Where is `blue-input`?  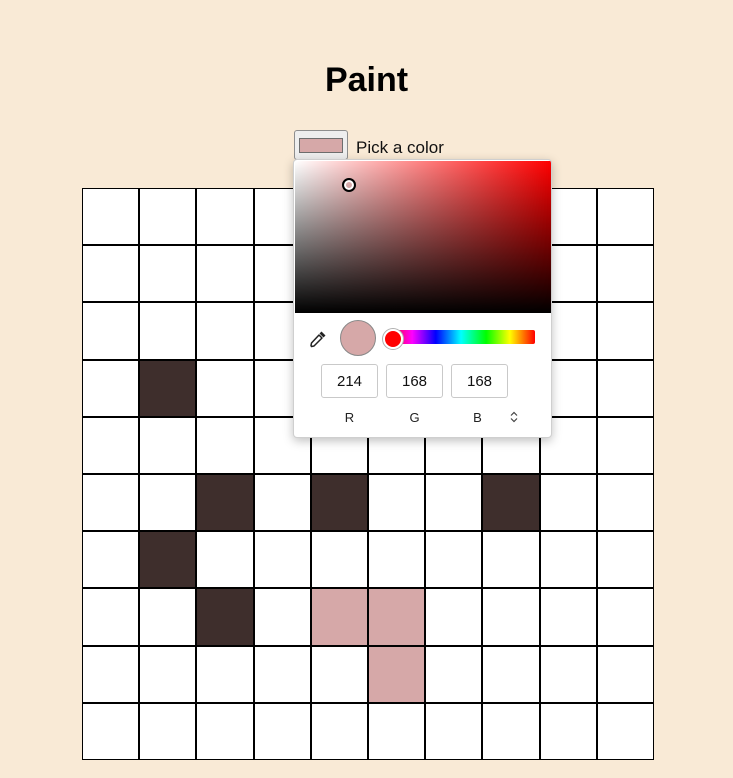
blue-input is located at coordinates (479, 381).